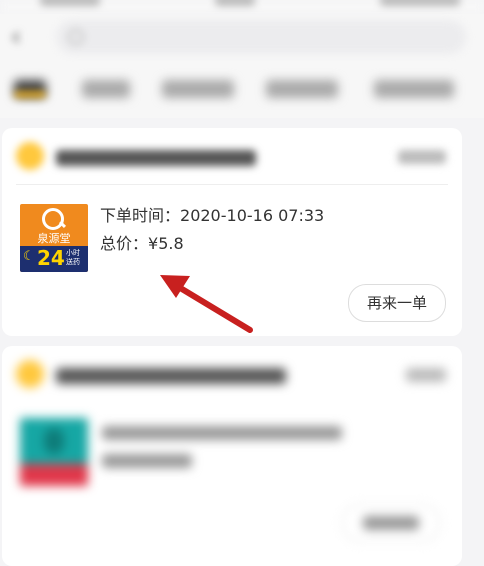 The width and height of the screenshot is (484, 566). Describe the element at coordinates (16, 37) in the screenshot. I see `back-icon: ‹` at that location.